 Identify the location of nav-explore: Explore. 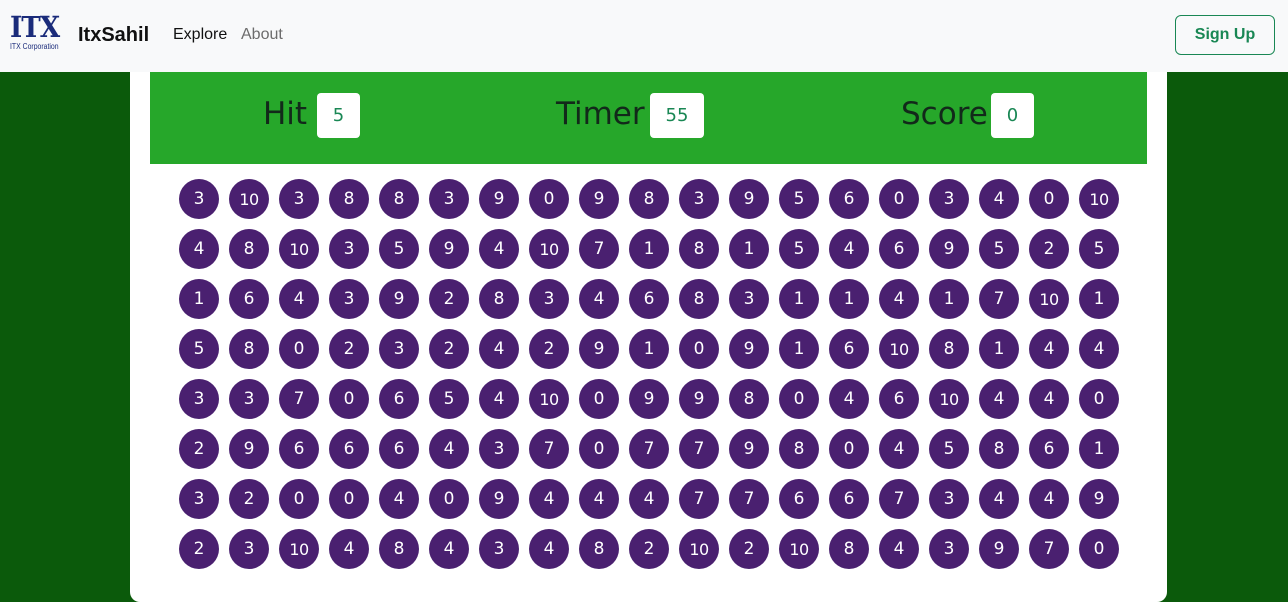
(200, 35).